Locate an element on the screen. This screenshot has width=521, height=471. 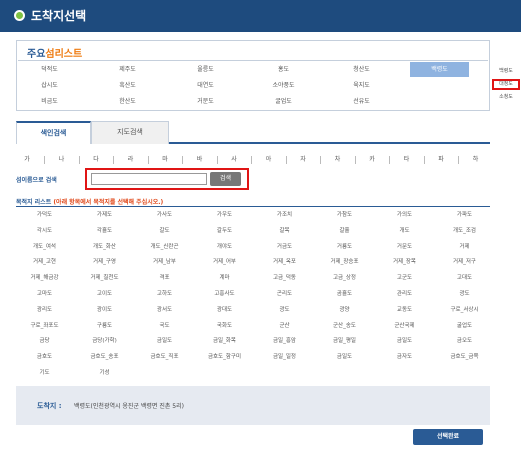
destination-list-item: 각흘도 is located at coordinates (104, 231).